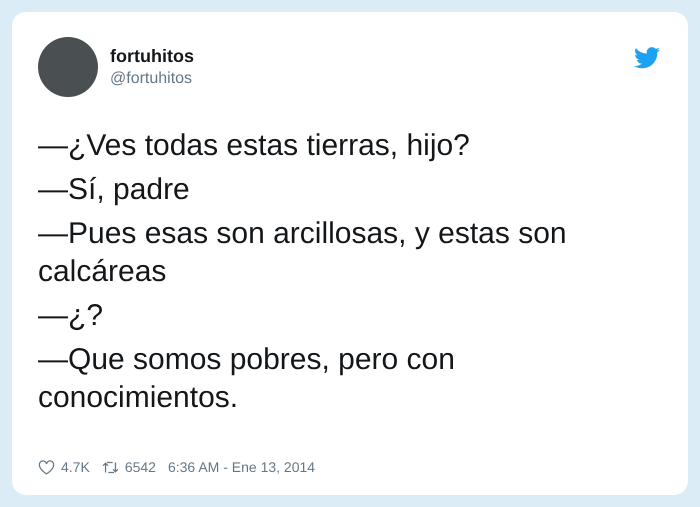 This screenshot has width=700, height=507. I want to click on tweet-line: —Sí, padre, so click(114, 190).